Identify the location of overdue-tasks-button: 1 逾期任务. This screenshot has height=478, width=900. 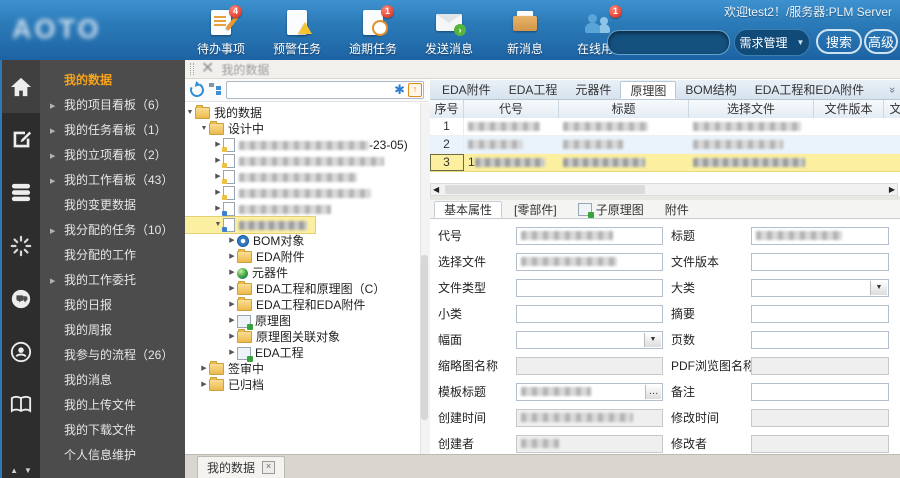
(373, 31).